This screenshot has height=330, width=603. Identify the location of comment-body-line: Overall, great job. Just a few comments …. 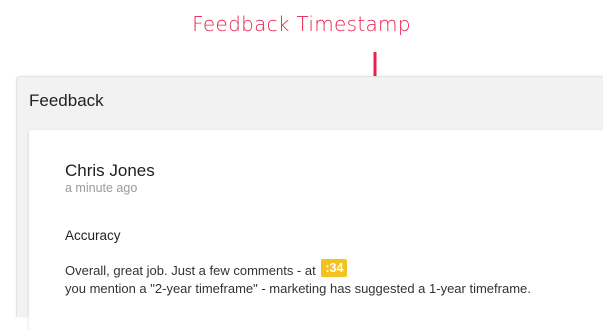
(206, 269).